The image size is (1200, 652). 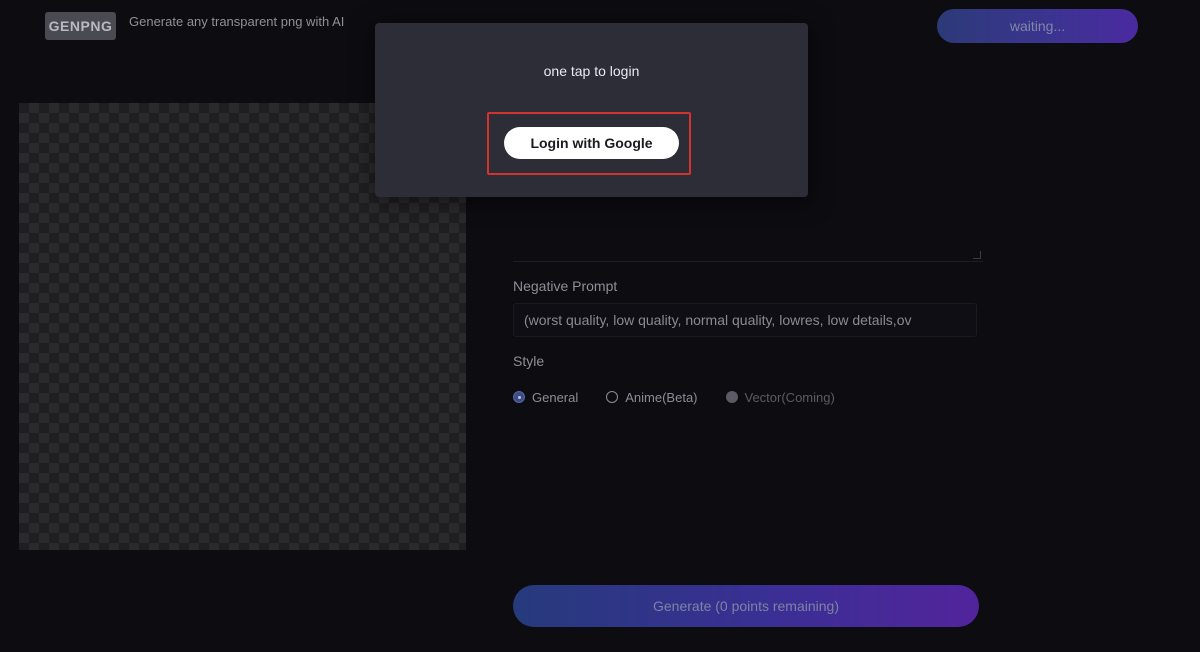 What do you see at coordinates (237, 21) in the screenshot?
I see `tagline: Generate any transparent png with AI` at bounding box center [237, 21].